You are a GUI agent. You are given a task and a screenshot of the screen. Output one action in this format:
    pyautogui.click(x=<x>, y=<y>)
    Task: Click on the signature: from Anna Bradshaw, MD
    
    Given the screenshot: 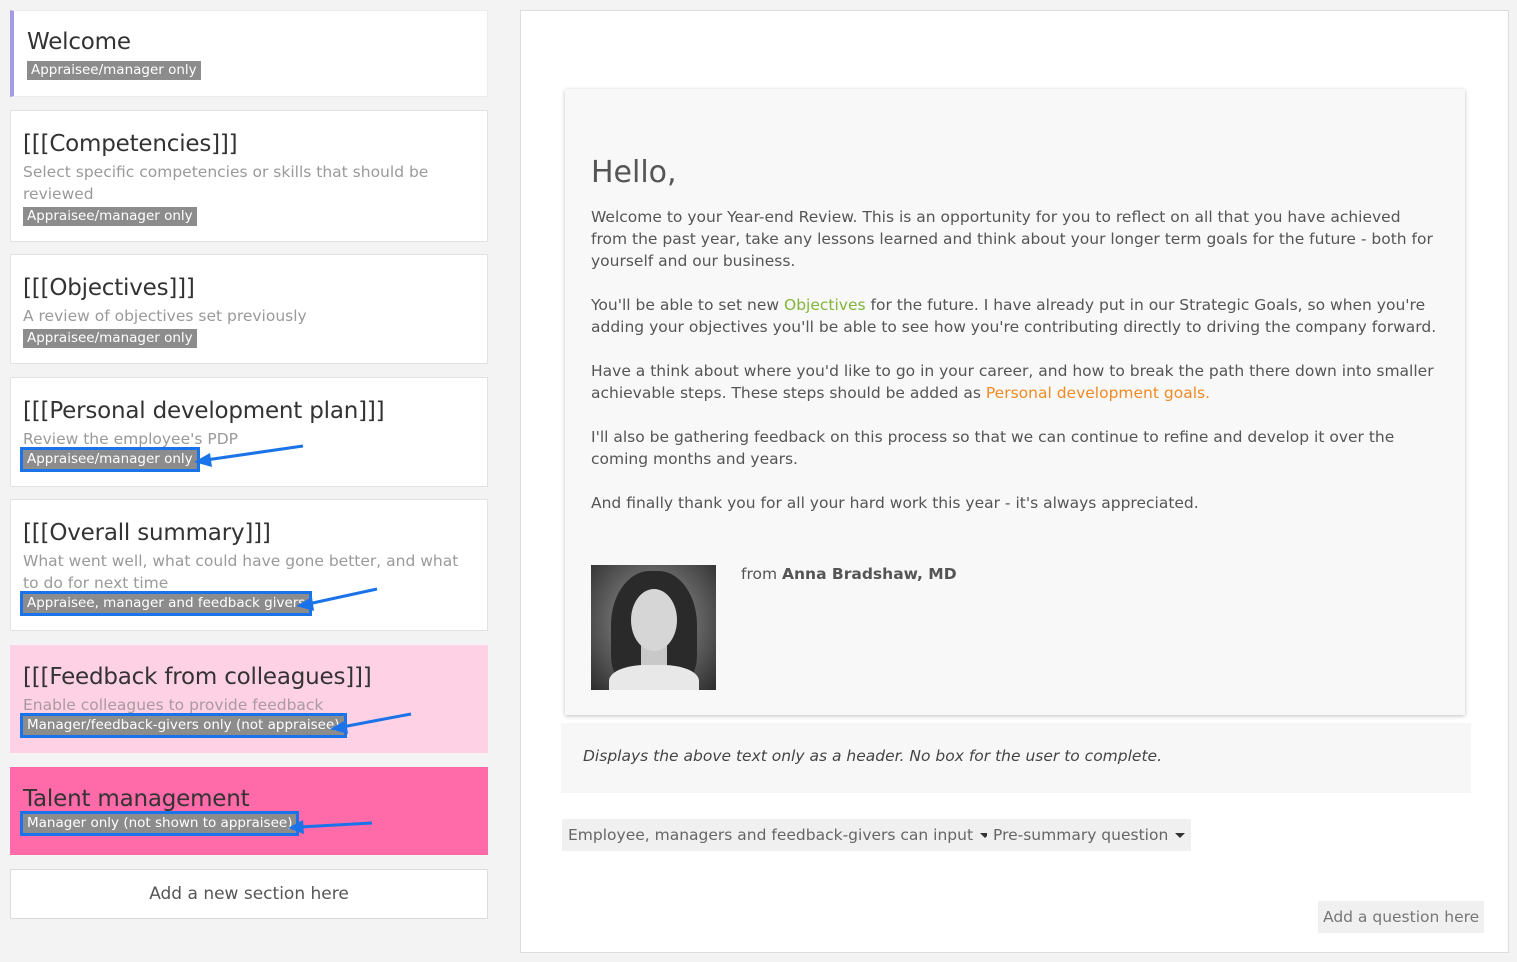 What is the action you would take?
    pyautogui.click(x=1021, y=630)
    